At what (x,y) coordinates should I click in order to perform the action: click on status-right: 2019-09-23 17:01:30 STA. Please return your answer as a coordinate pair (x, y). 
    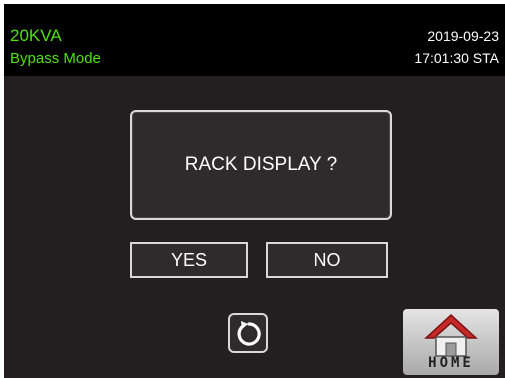
    Looking at the image, I should click on (456, 47).